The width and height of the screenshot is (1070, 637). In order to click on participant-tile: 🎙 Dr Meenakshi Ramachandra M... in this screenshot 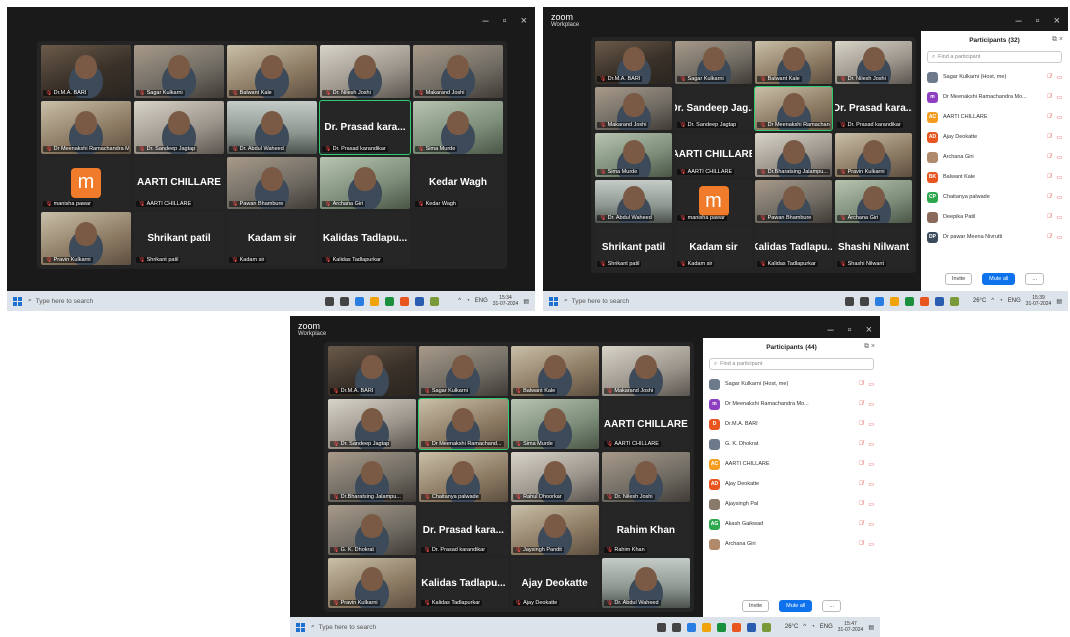, I will do `click(86, 127)`.